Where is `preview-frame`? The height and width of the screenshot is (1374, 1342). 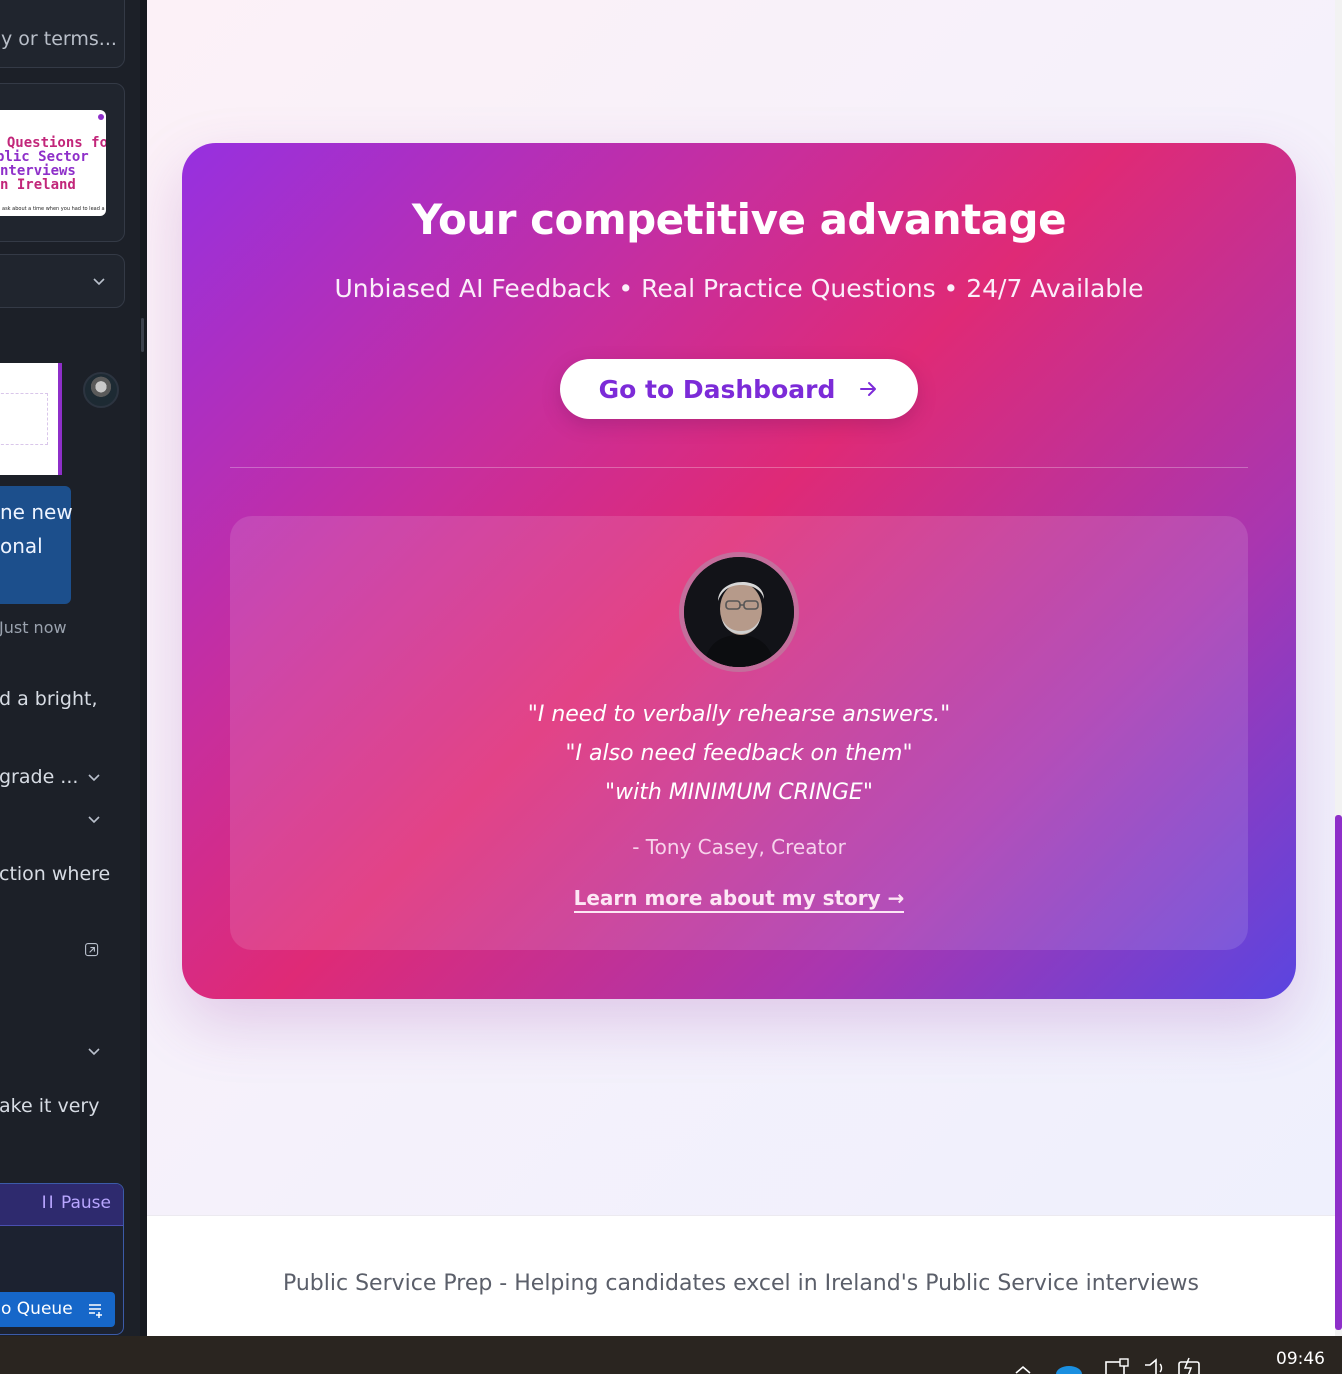 preview-frame is located at coordinates (24, 419).